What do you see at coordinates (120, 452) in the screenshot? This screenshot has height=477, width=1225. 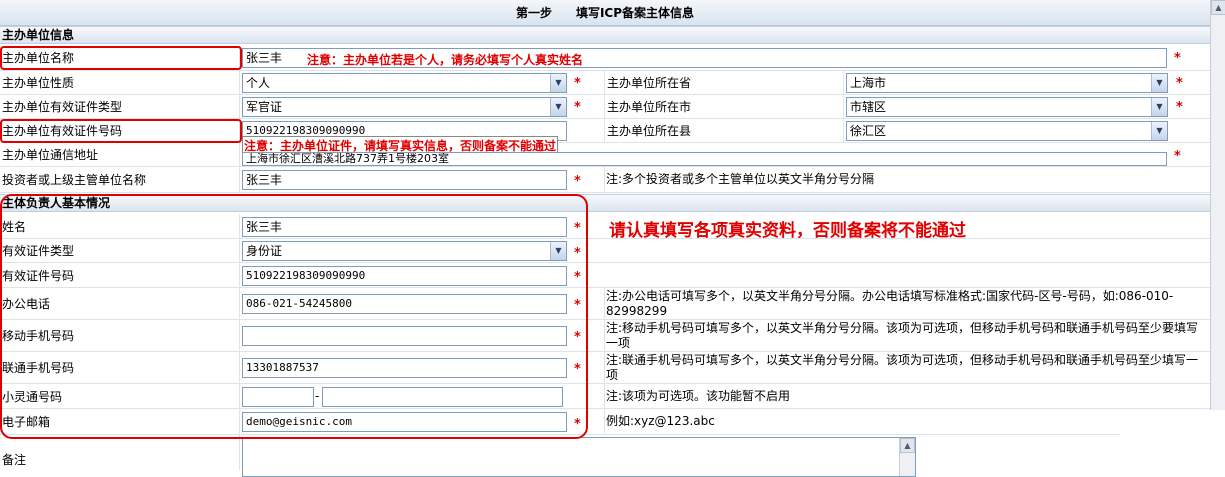 I see `remark-label: 备注` at bounding box center [120, 452].